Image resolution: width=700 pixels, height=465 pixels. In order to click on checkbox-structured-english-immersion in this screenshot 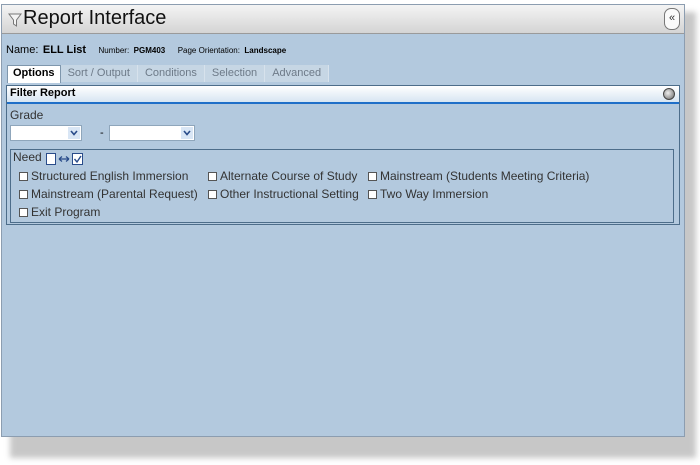, I will do `click(23, 176)`.